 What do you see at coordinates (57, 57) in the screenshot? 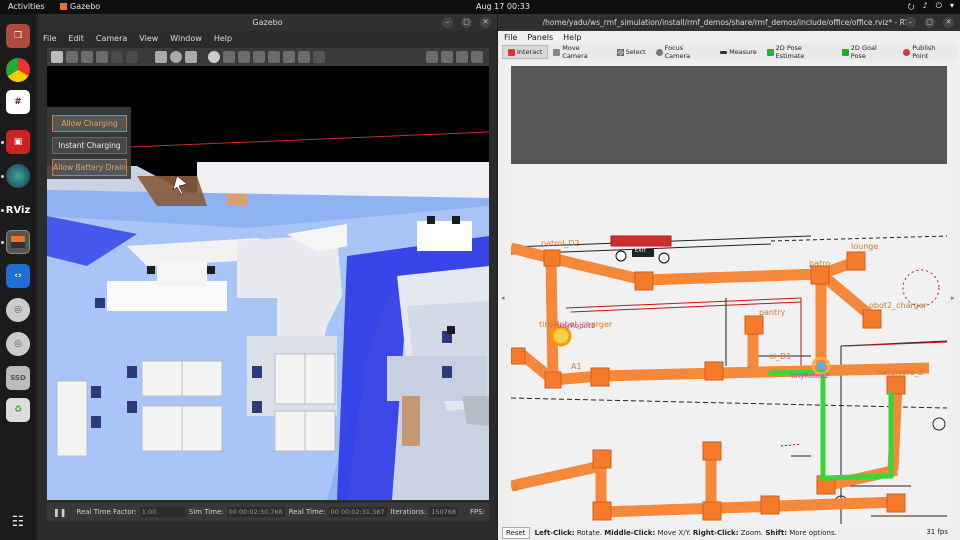
I see `select-arrow-icon` at bounding box center [57, 57].